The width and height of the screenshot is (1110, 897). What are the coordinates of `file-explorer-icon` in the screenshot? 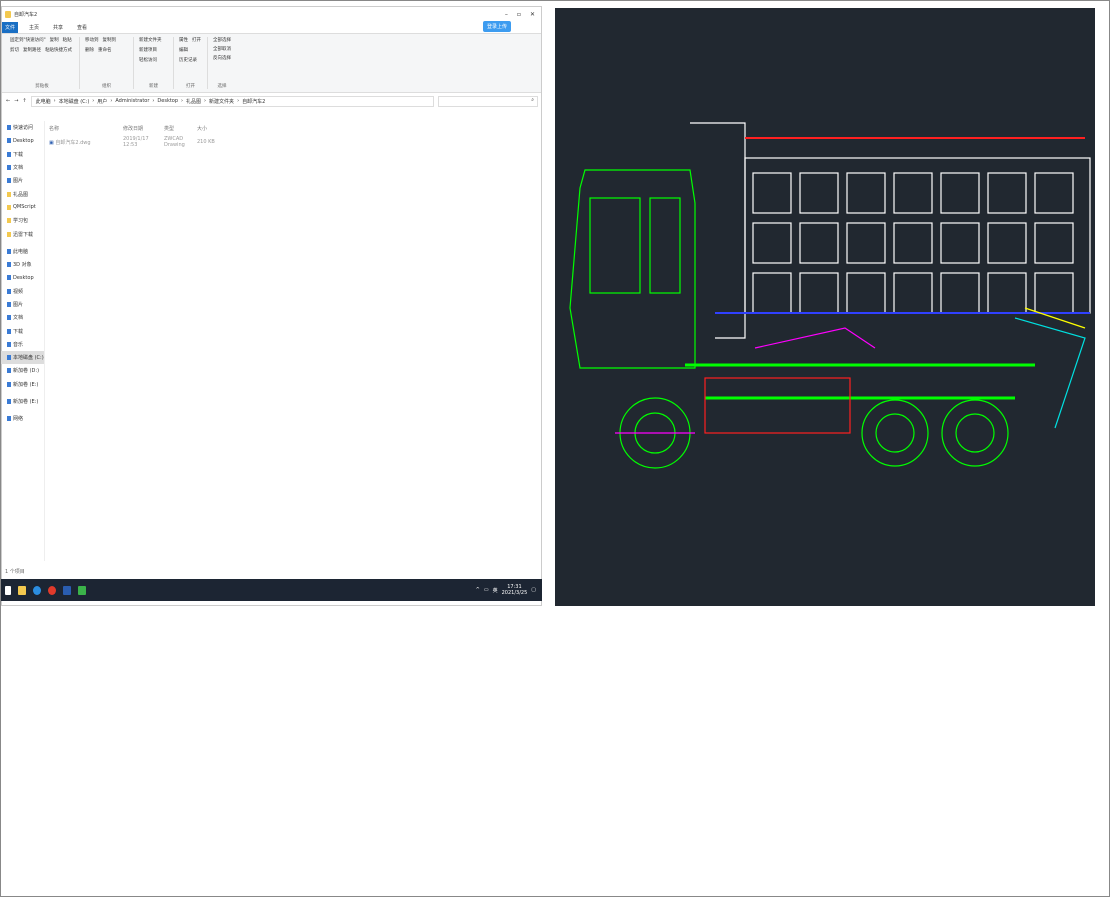 It's located at (22, 590).